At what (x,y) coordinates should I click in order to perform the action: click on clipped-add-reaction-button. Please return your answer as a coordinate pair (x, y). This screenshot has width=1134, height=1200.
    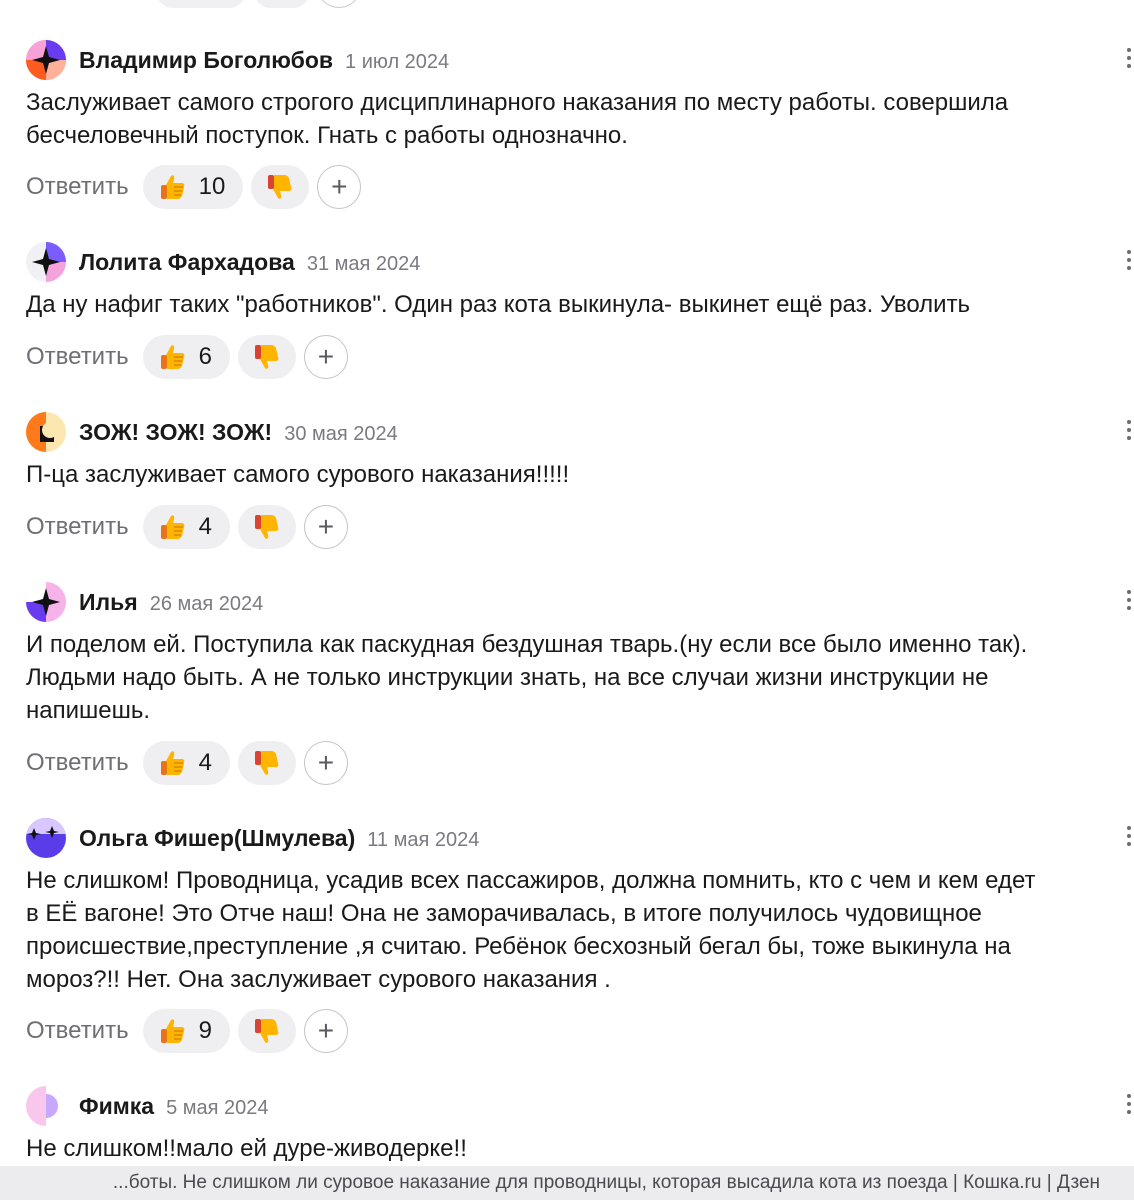
    Looking at the image, I should click on (339, 4).